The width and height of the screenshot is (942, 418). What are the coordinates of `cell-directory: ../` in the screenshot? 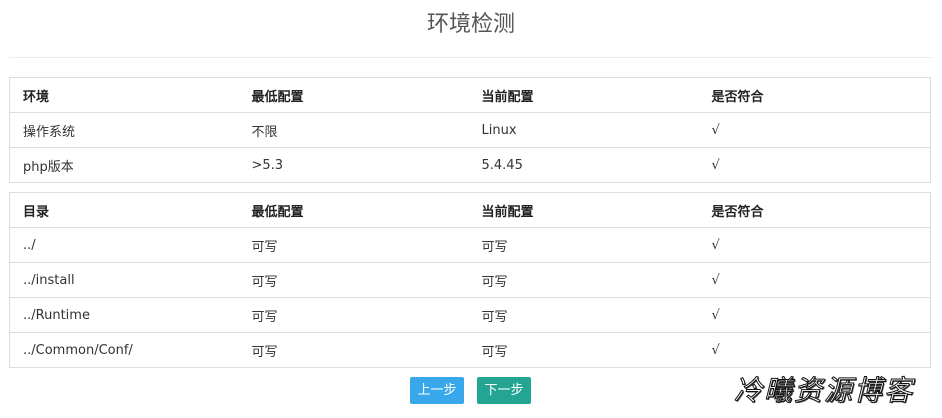 It's located at (124, 245).